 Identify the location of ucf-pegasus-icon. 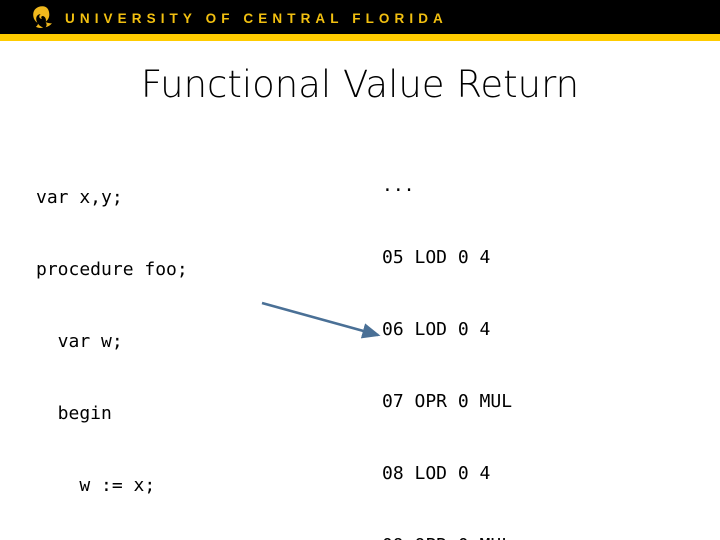
(42, 18).